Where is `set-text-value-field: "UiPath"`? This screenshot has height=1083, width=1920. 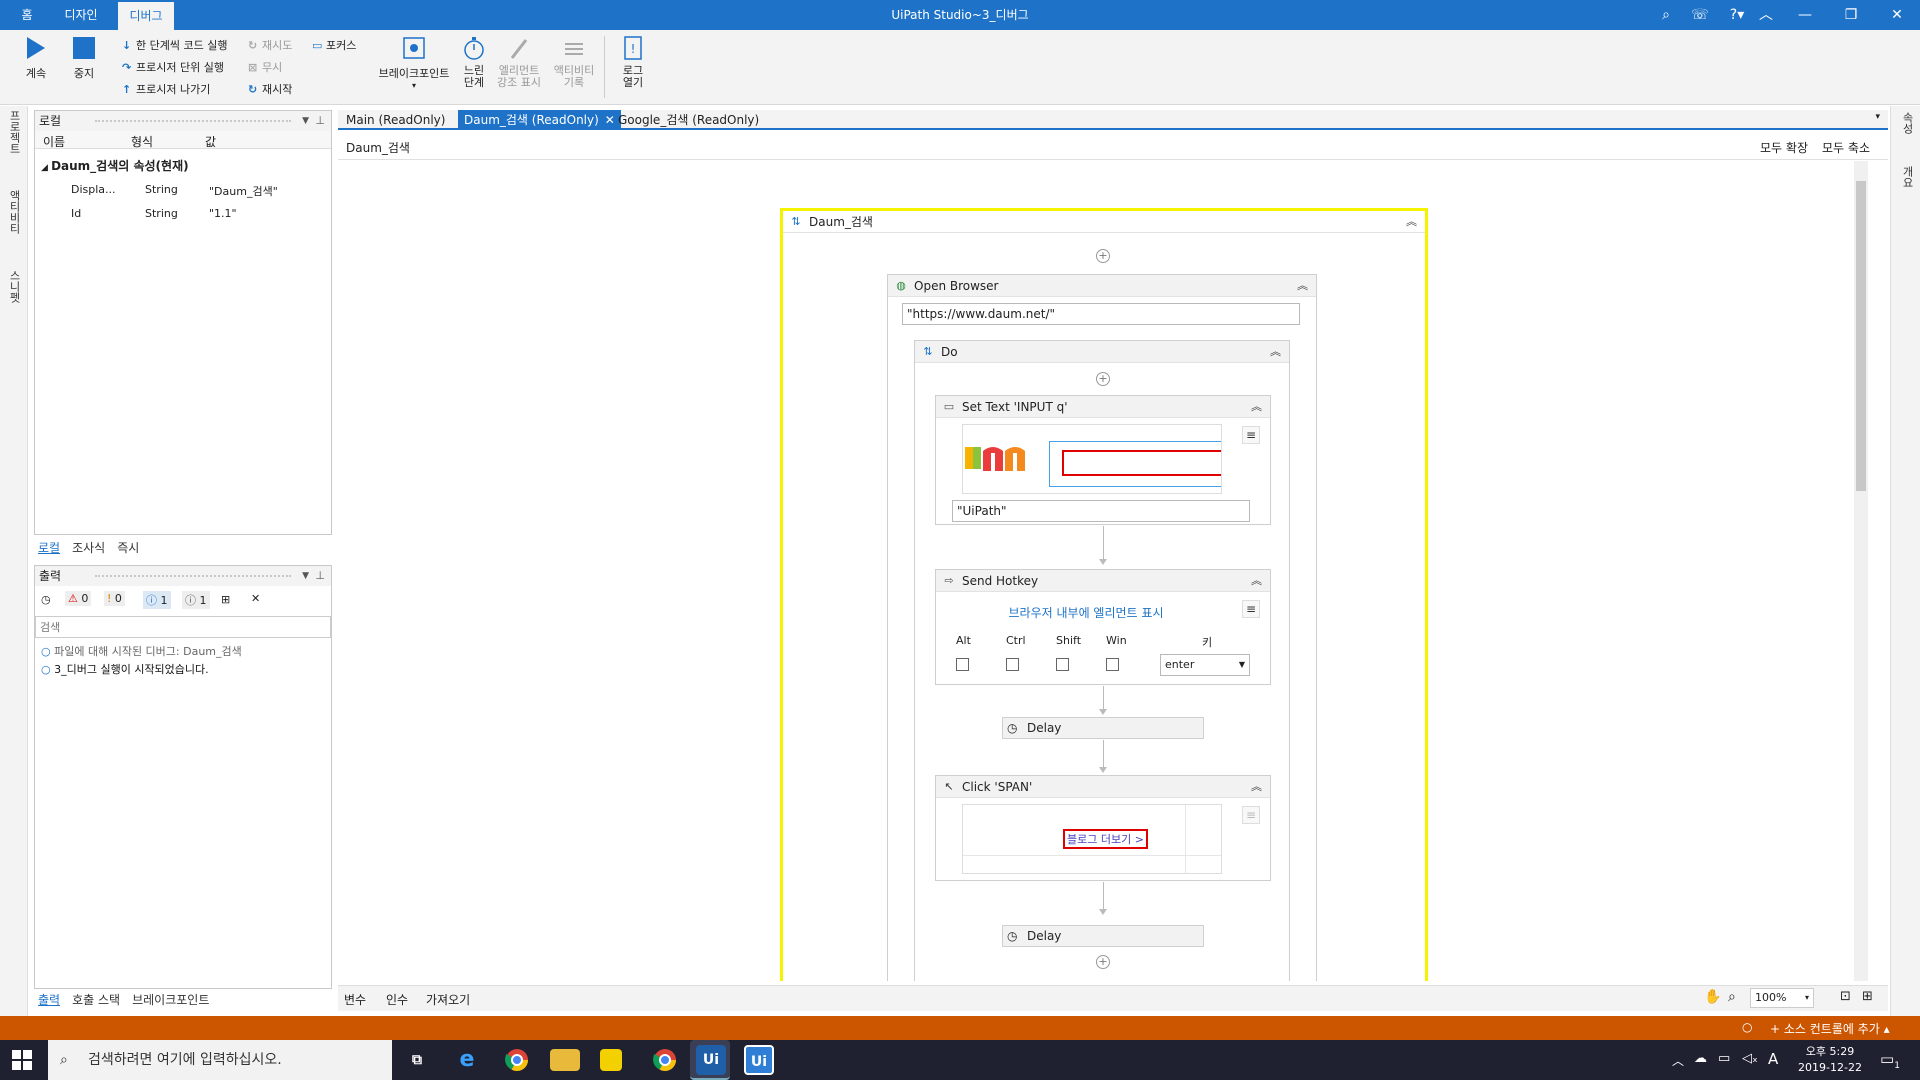
set-text-value-field: "UiPath" is located at coordinates (1101, 511).